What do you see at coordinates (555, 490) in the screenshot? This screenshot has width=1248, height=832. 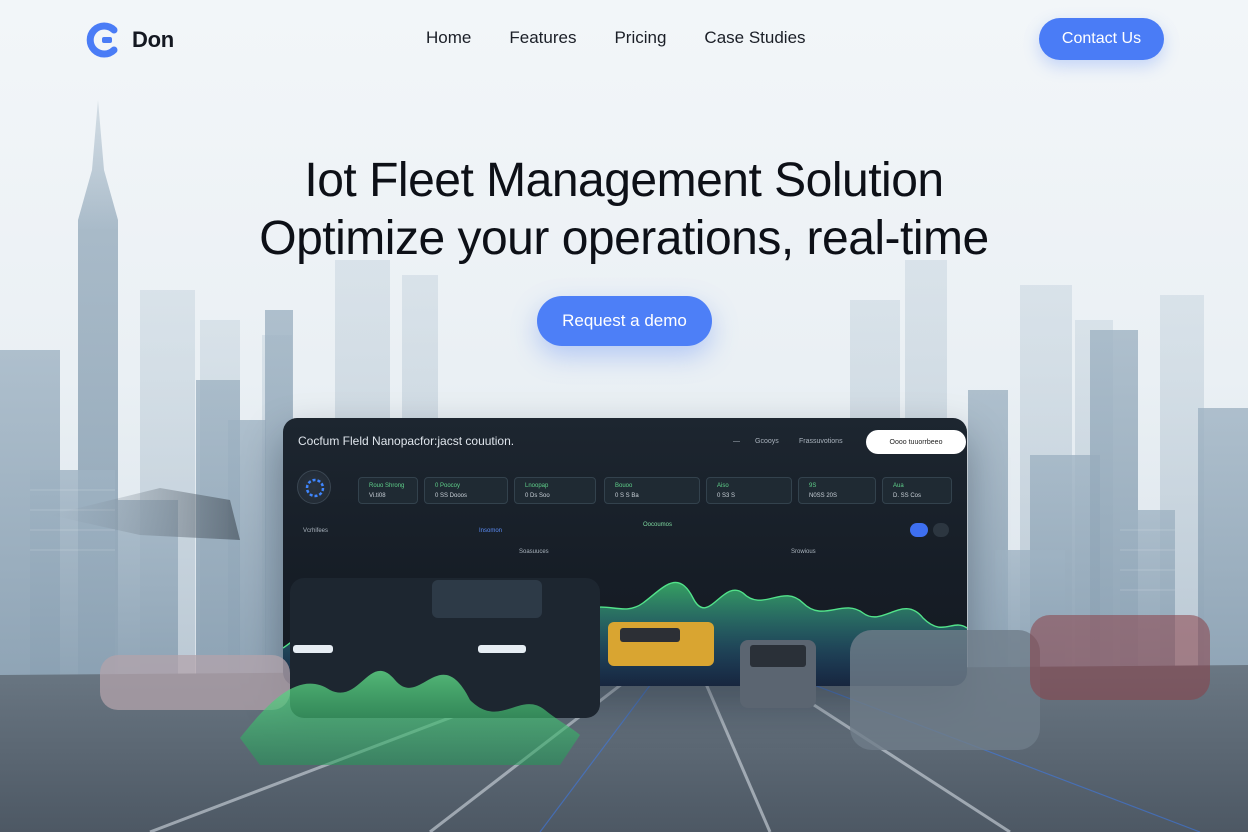 I see `stat-card: Lnoopap 0 Ds Soo` at bounding box center [555, 490].